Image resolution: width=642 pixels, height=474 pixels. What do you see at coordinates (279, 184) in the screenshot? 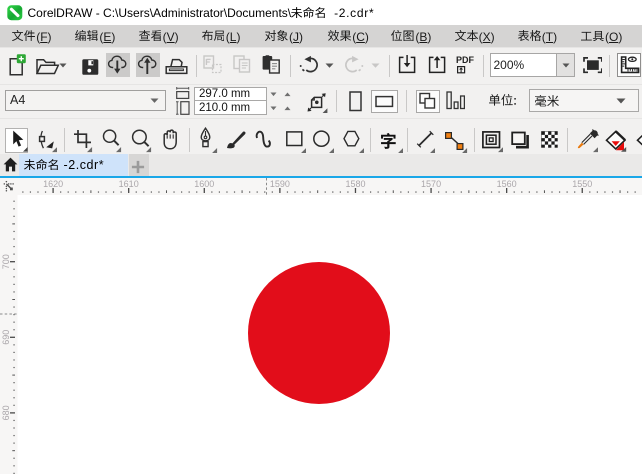
I see `svg-text: 1590` at bounding box center [279, 184].